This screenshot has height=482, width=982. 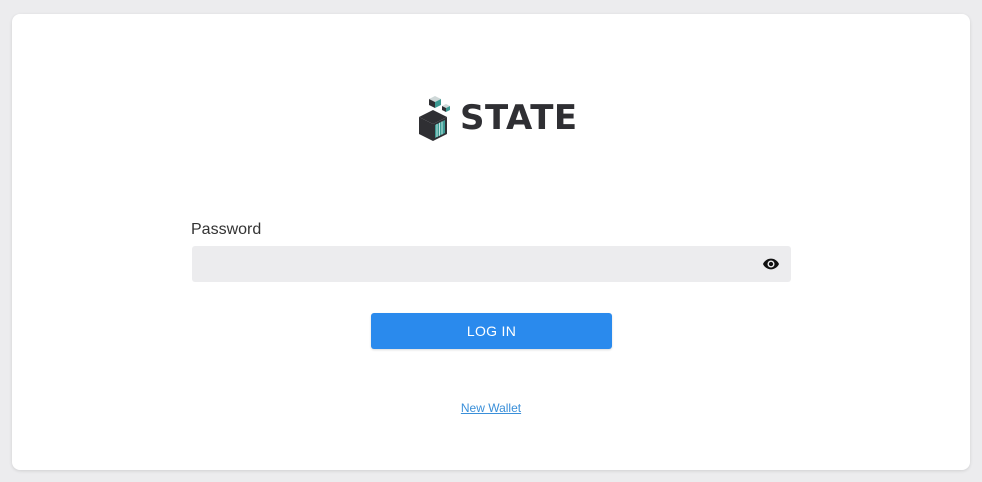 I want to click on brand-logo: STATE, so click(x=497, y=118).